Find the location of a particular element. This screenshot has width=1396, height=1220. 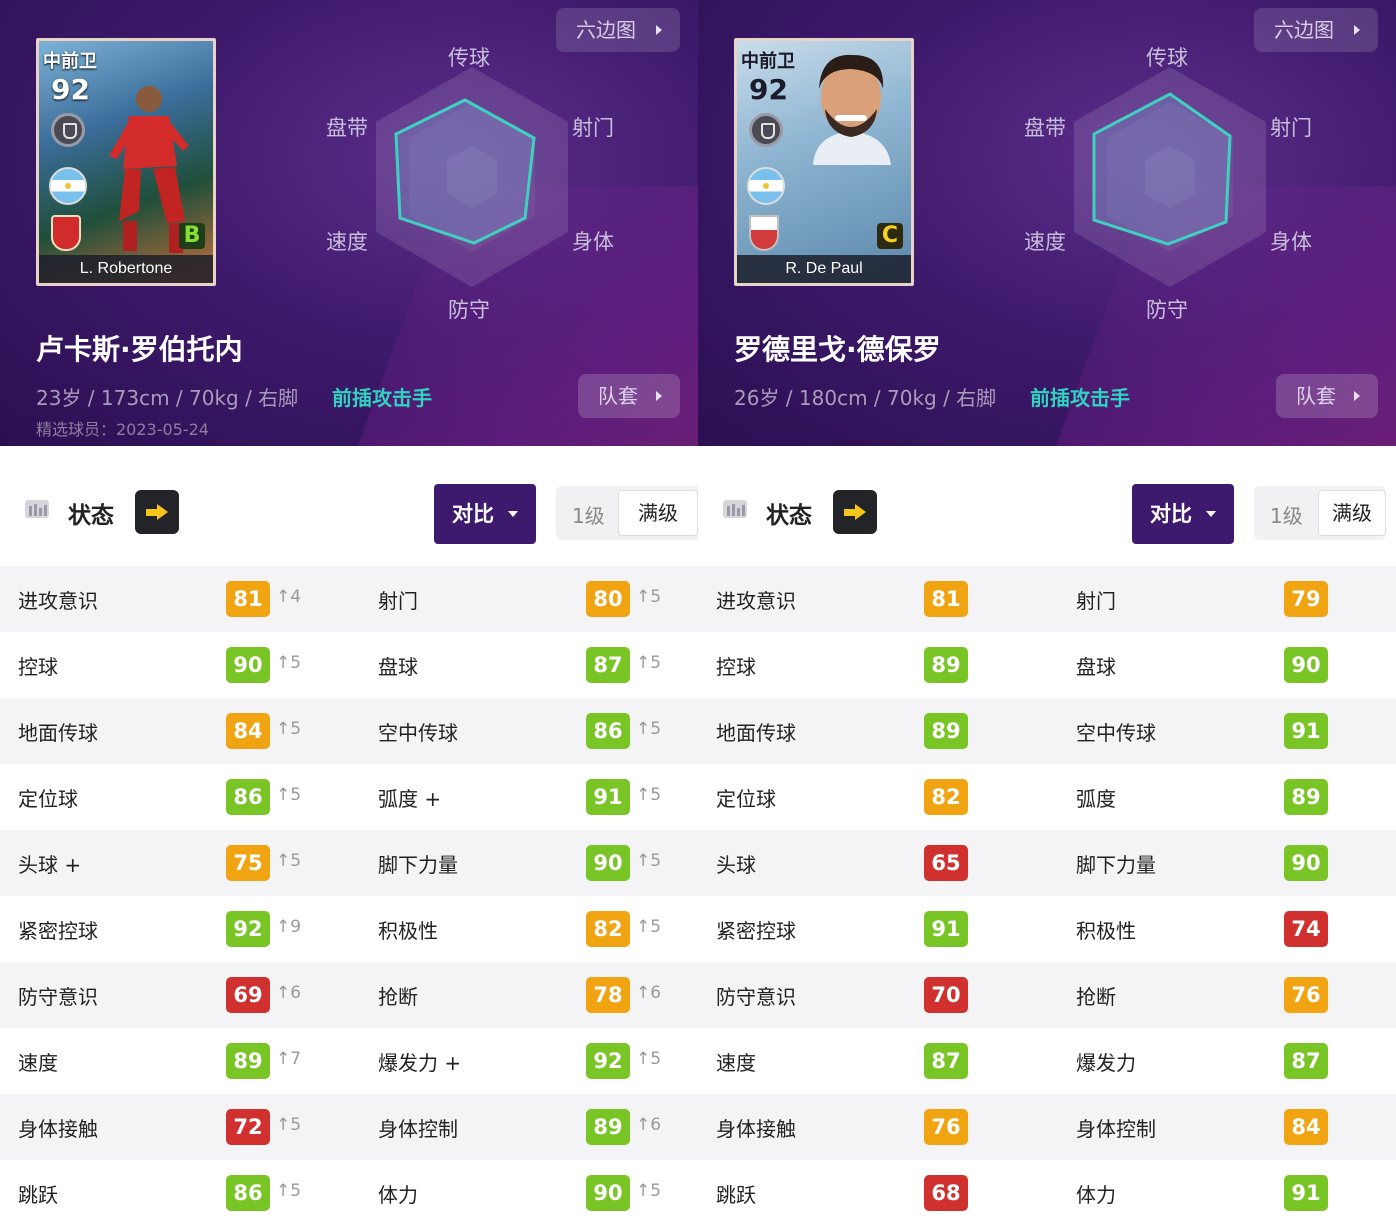

level-toggle: 1级 满级 is located at coordinates (627, 513).